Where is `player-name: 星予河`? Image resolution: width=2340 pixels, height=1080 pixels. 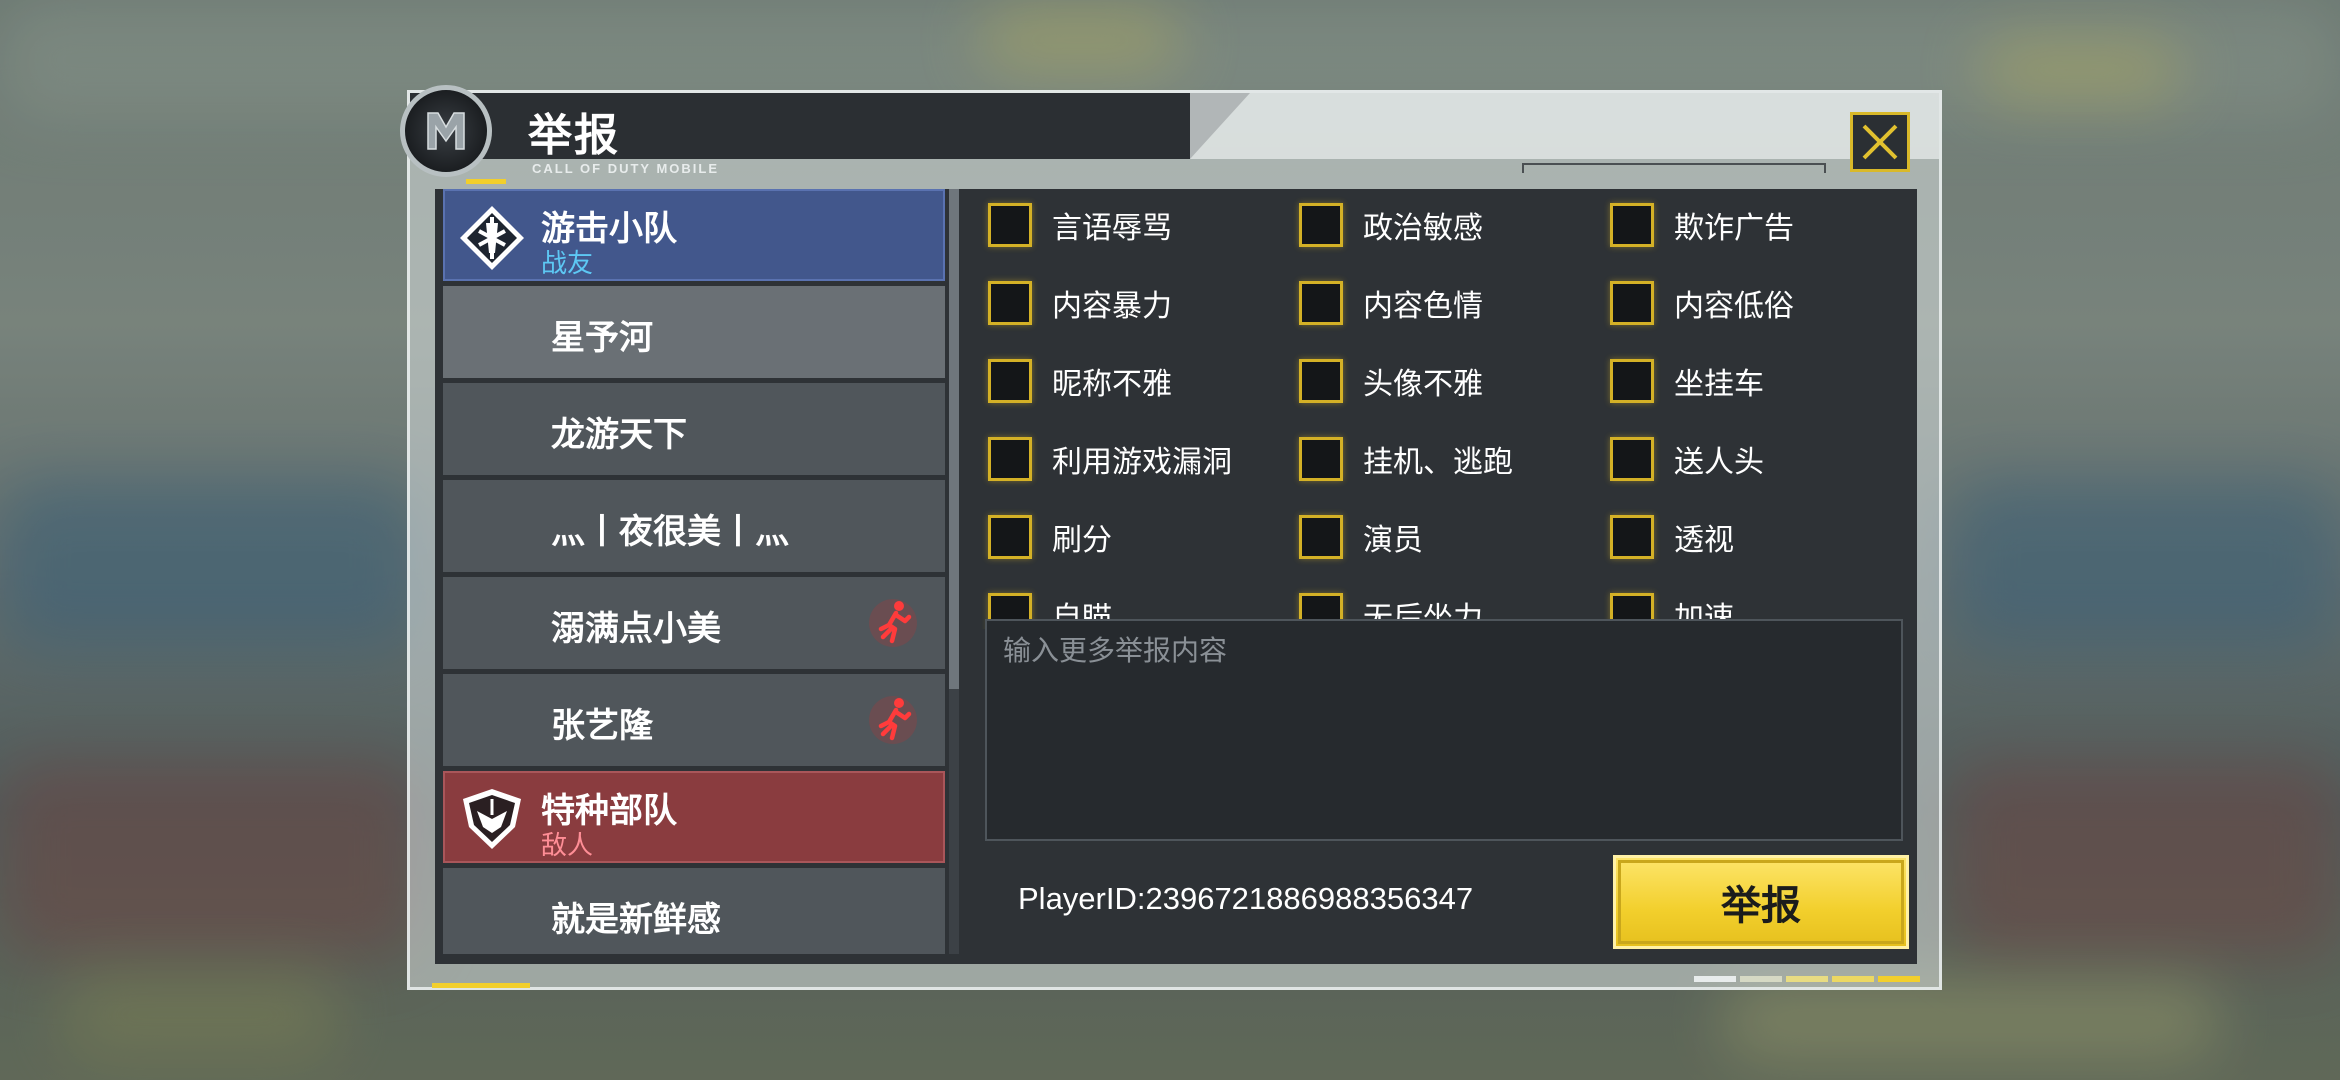
player-name: 星予河 is located at coordinates (602, 338).